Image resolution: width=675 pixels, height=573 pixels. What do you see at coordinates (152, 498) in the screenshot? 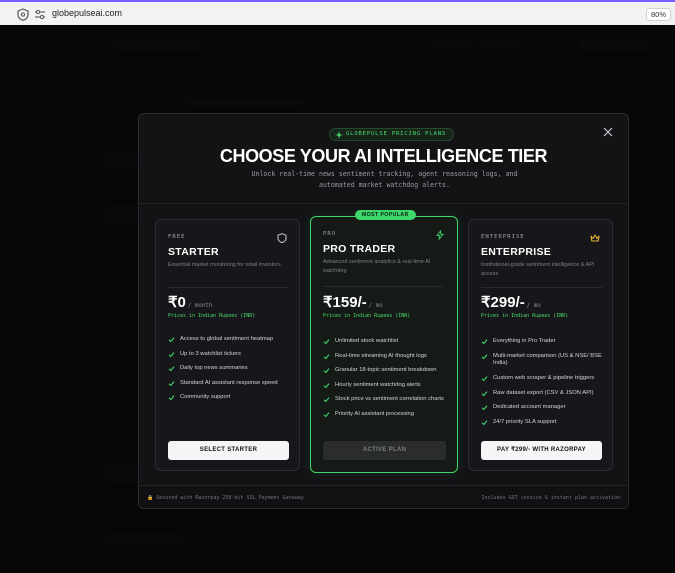
I see `lock-icon: 🔒` at bounding box center [152, 498].